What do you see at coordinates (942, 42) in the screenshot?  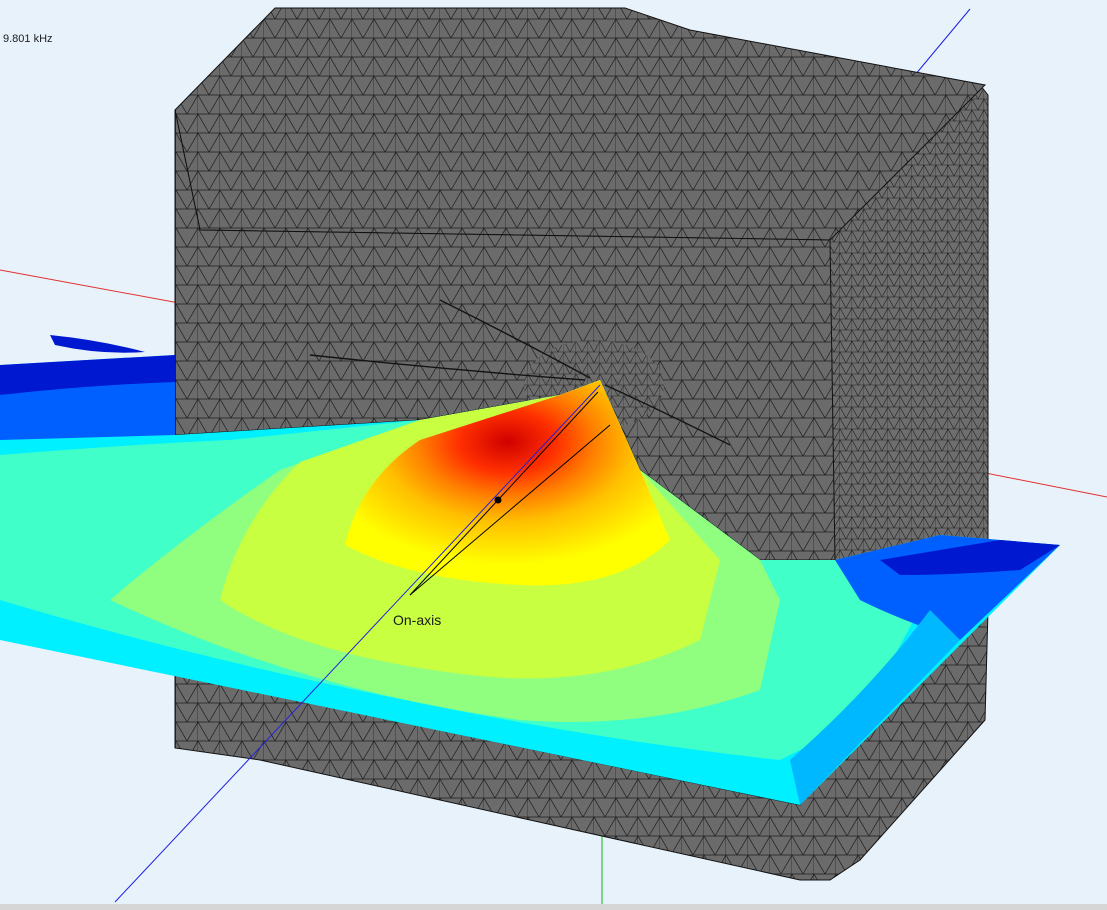 I see `z-axis-line-upper` at bounding box center [942, 42].